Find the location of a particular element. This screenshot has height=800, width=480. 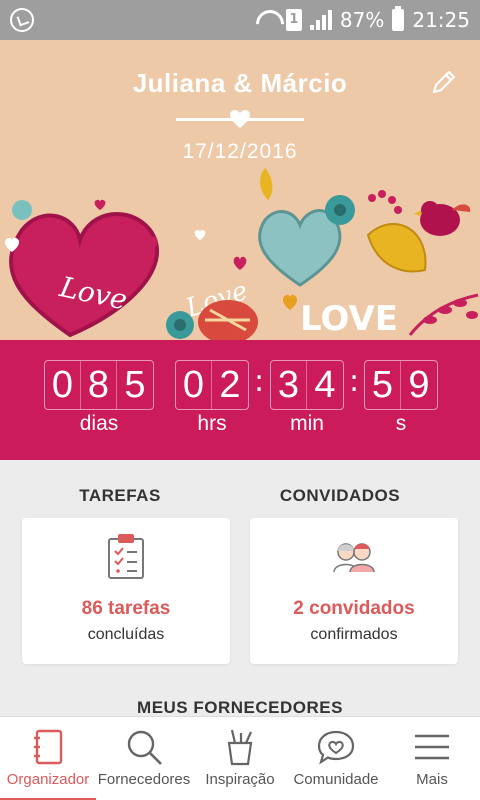

guests-status: confirmados is located at coordinates (354, 634).